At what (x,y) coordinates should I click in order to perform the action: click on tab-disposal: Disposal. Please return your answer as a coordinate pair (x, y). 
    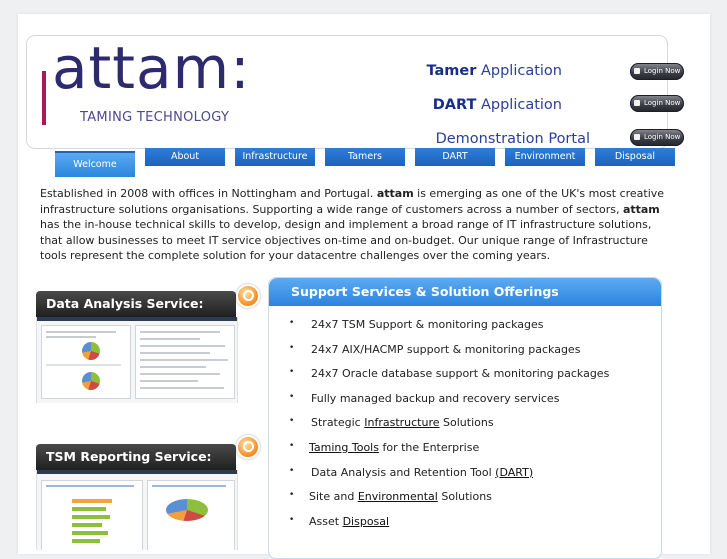
    Looking at the image, I should click on (635, 157).